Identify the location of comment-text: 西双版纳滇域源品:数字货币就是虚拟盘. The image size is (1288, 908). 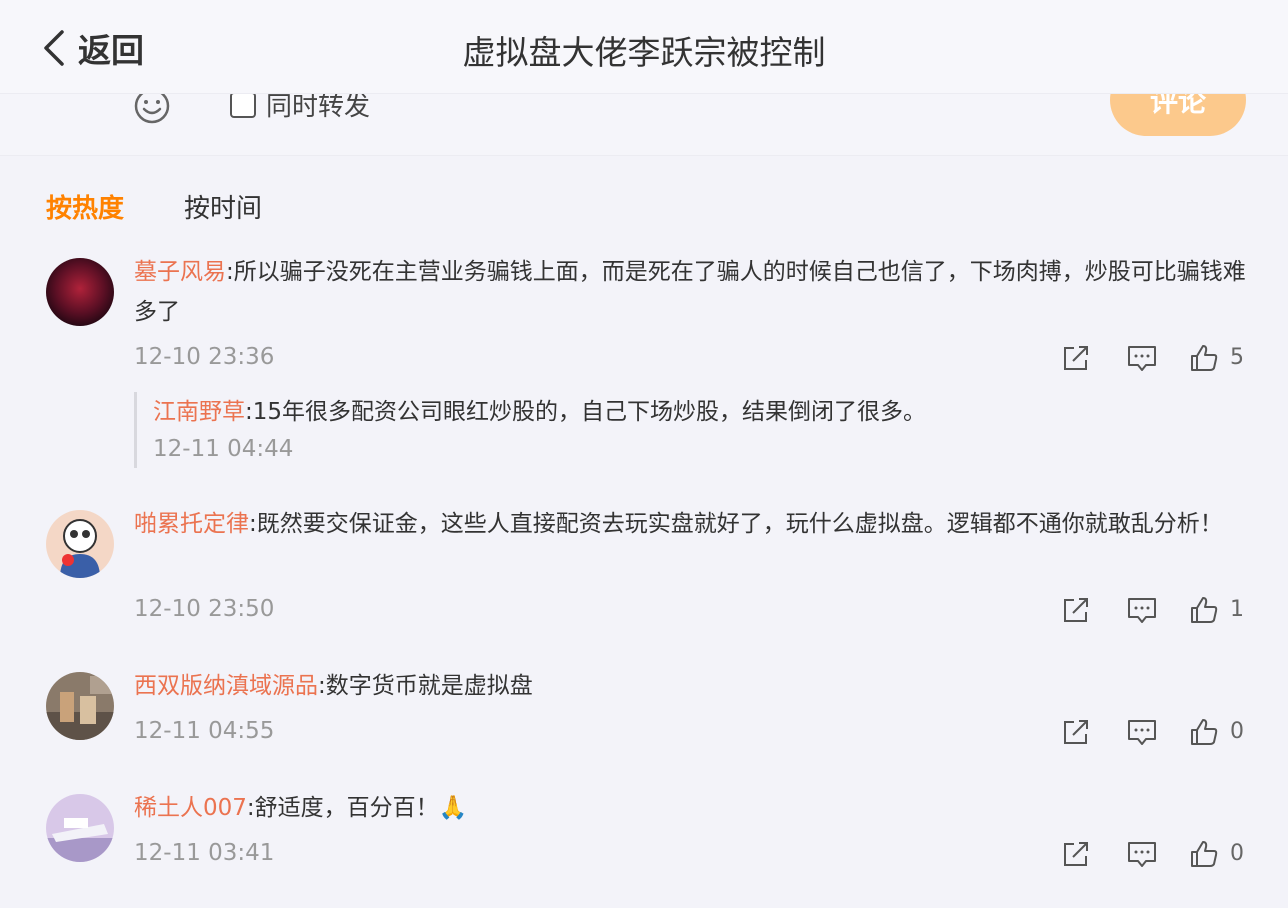
(333, 686).